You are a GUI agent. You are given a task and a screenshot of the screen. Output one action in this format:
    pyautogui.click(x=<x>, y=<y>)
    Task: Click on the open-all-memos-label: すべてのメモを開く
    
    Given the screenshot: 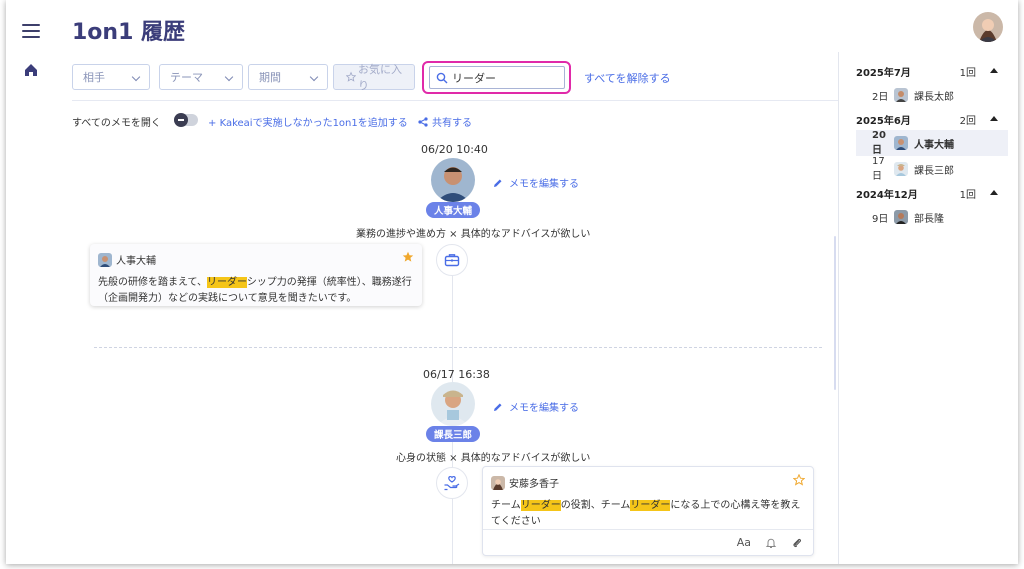 What is the action you would take?
    pyautogui.click(x=116, y=123)
    